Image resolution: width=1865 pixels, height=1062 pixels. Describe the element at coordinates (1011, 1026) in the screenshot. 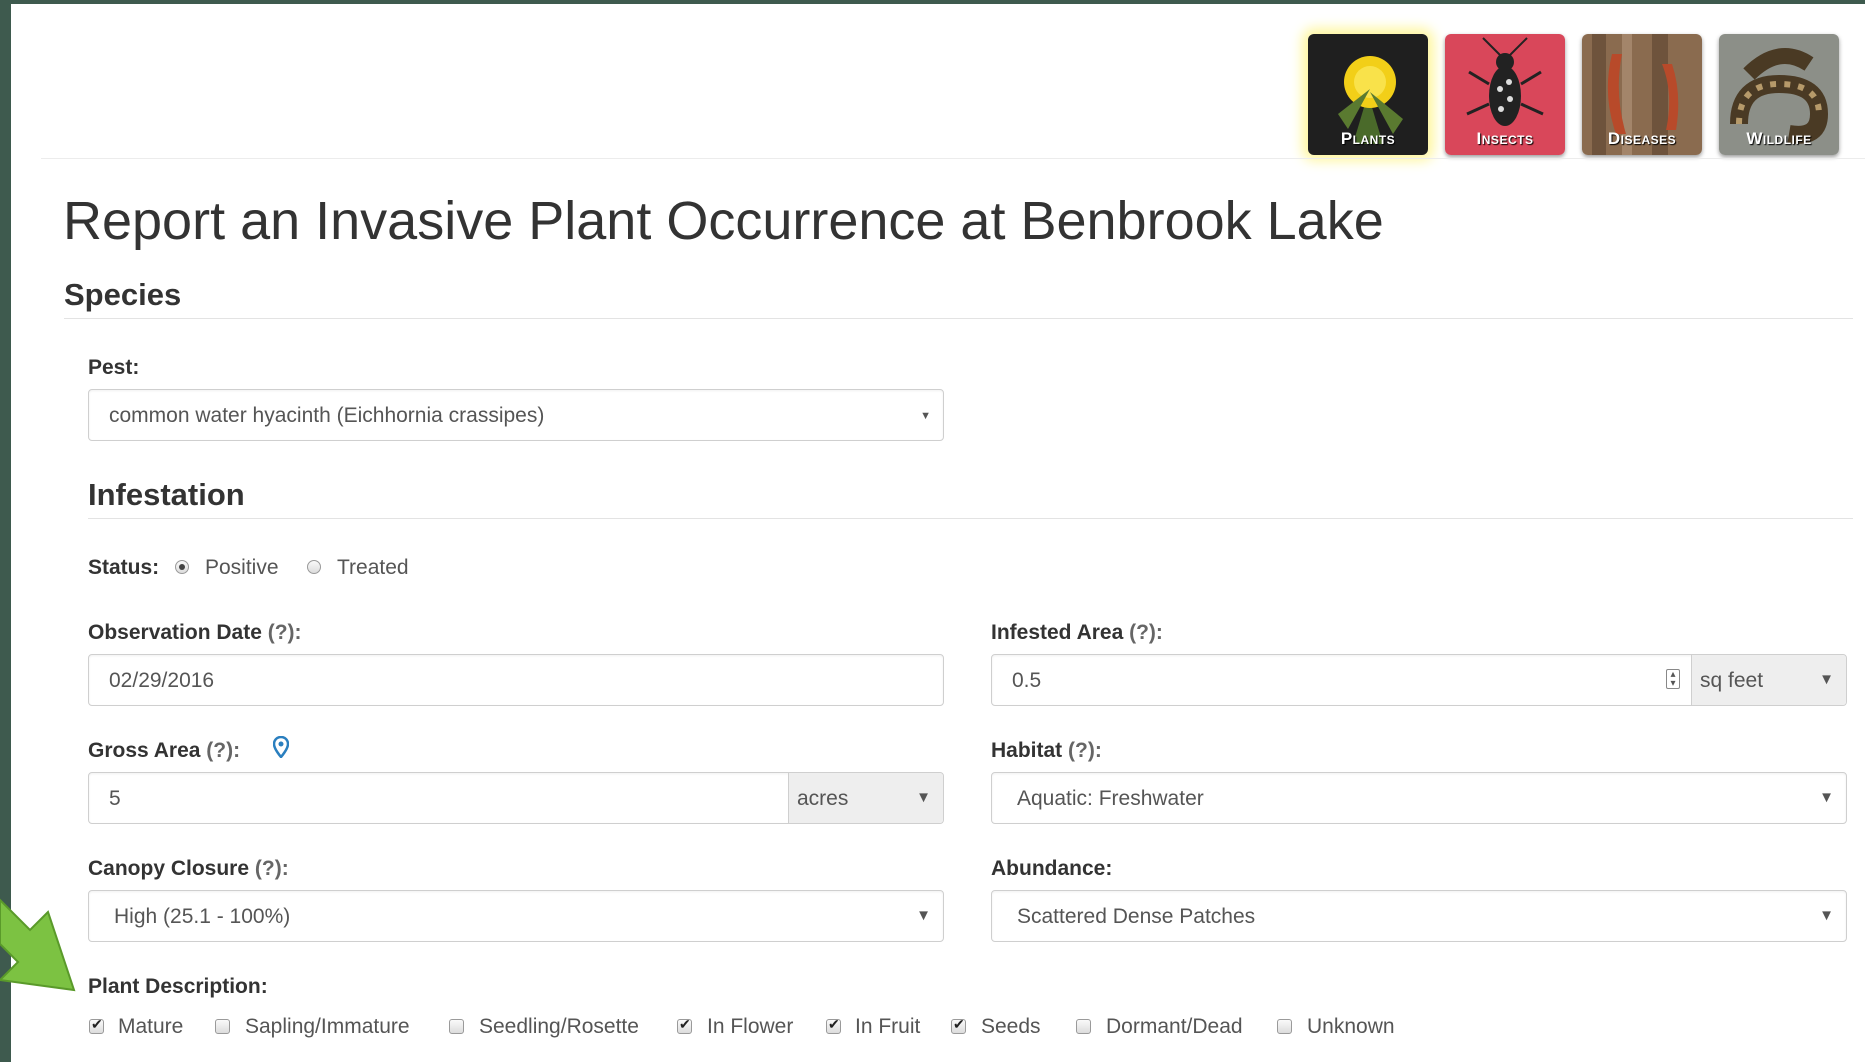

I see `seeds-label: Seeds` at that location.